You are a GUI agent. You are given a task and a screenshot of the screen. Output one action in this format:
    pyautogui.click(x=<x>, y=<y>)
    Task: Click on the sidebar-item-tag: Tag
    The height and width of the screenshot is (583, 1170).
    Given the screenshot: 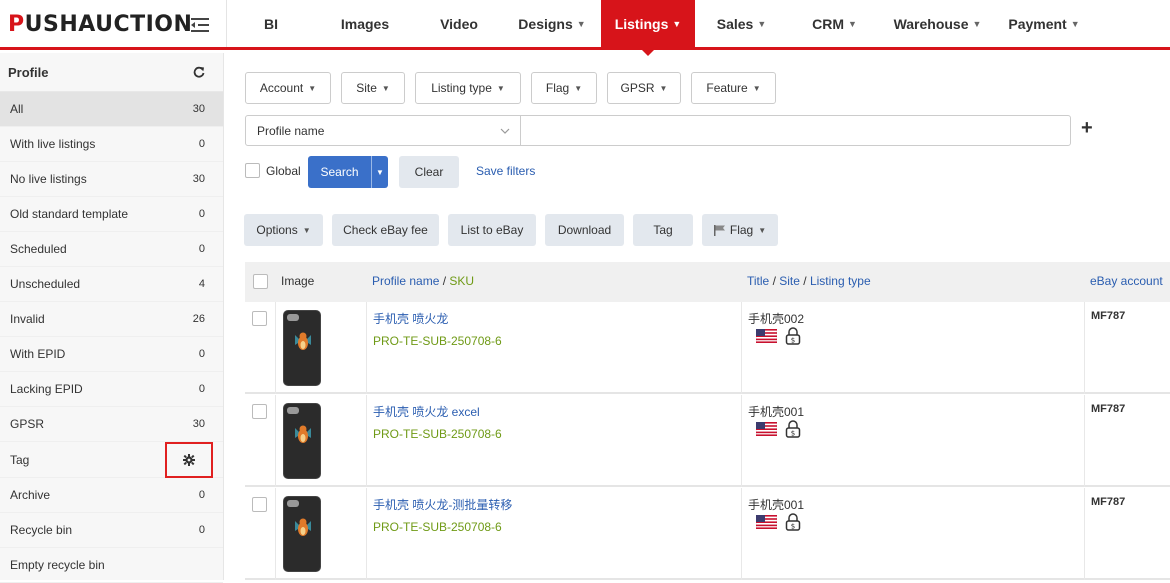 What is the action you would take?
    pyautogui.click(x=111, y=459)
    